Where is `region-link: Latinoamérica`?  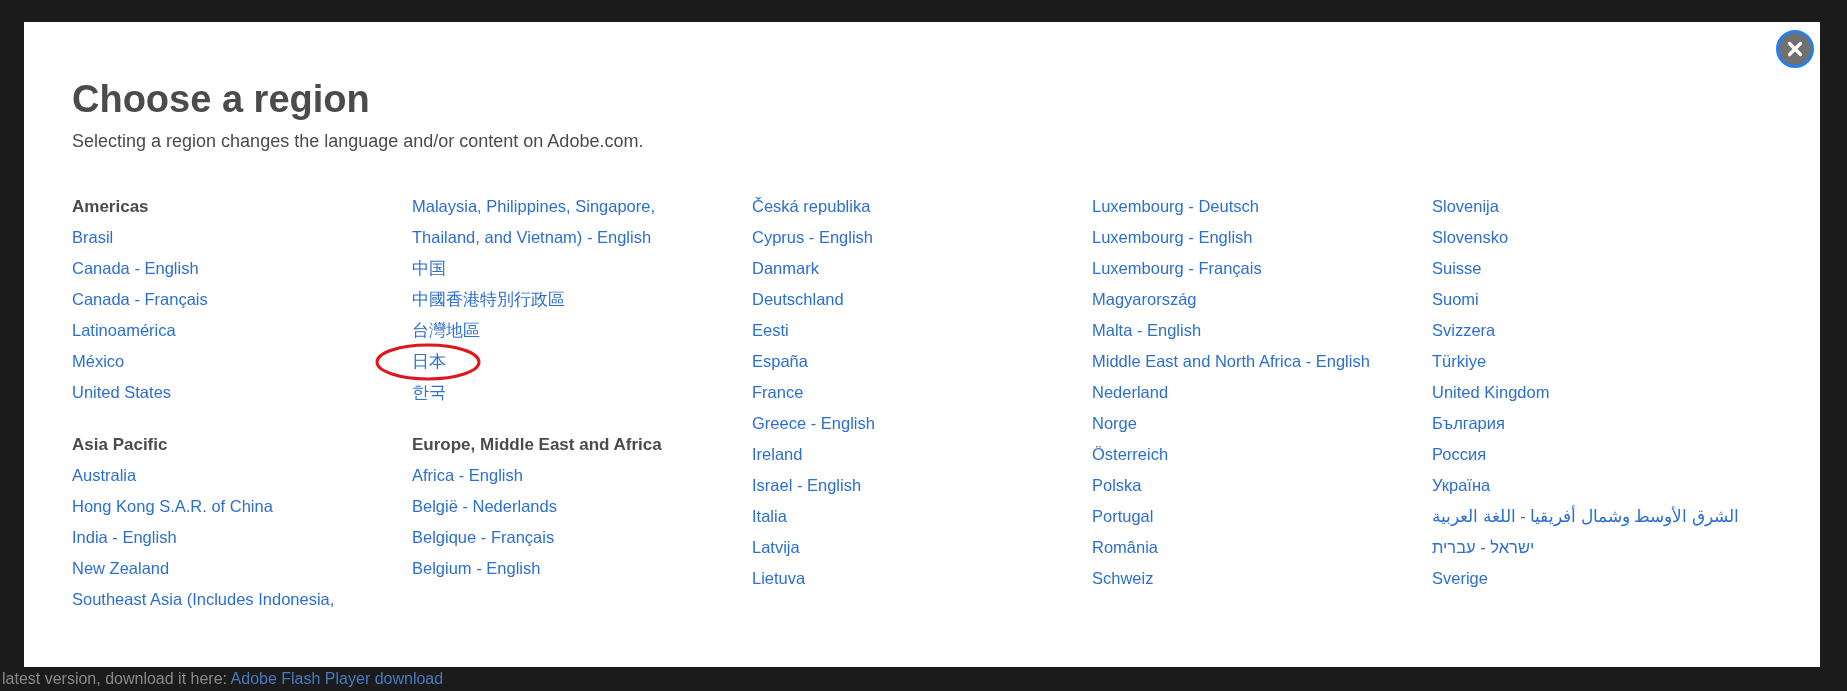 region-link: Latinoamérica is located at coordinates (124, 330).